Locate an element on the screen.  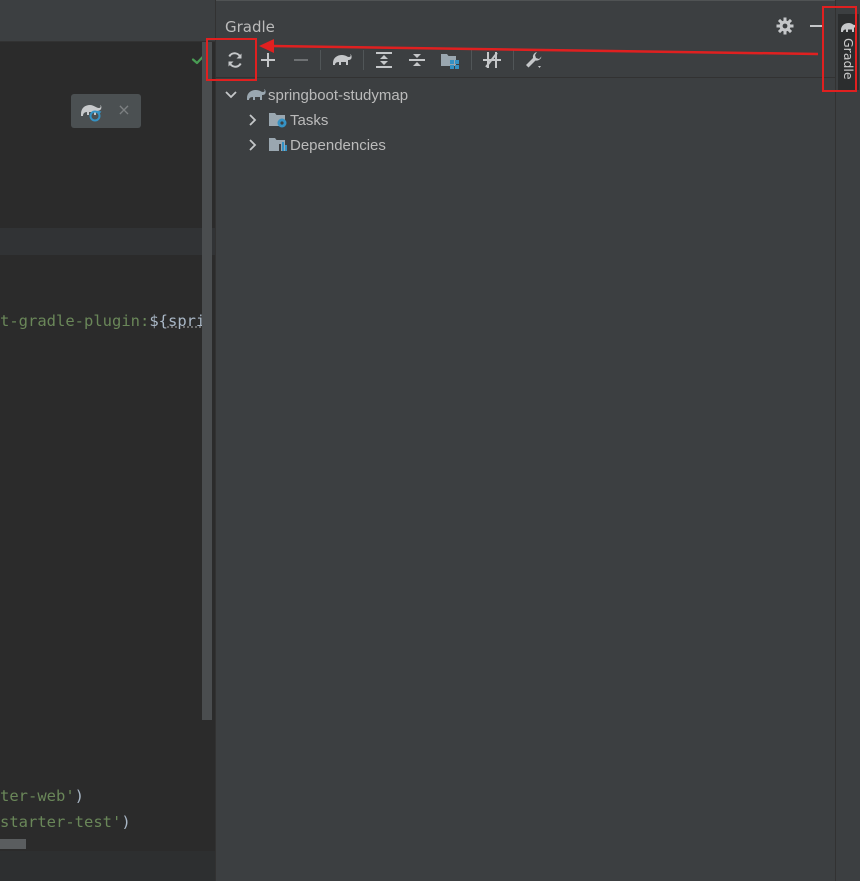
analyze-dependencies-button is located at coordinates (450, 60).